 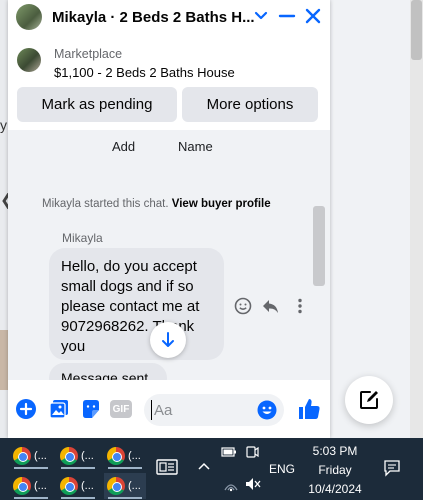 I want to click on chat-started-text: Mikayla started this chat., so click(x=105, y=204).